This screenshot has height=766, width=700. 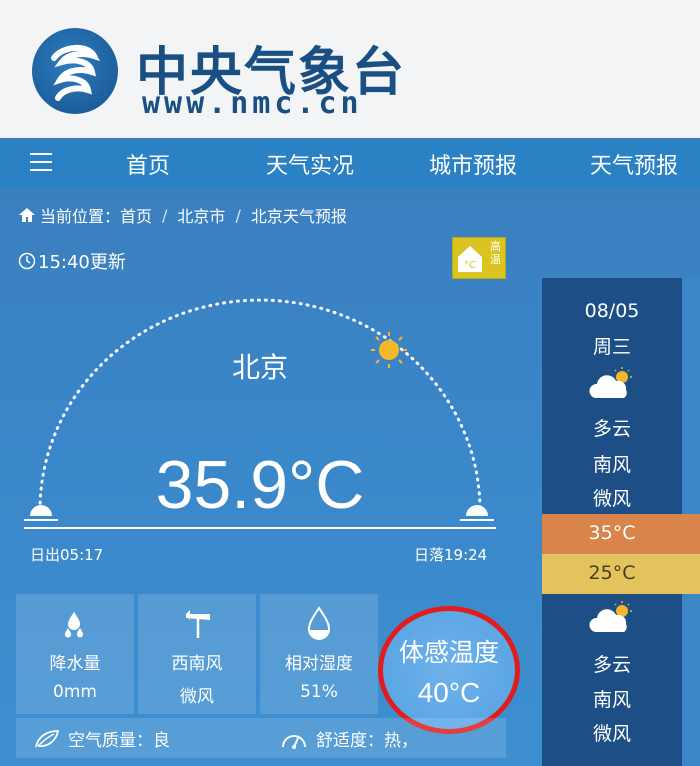 What do you see at coordinates (148, 164) in the screenshot?
I see `nav-item-home: 首页` at bounding box center [148, 164].